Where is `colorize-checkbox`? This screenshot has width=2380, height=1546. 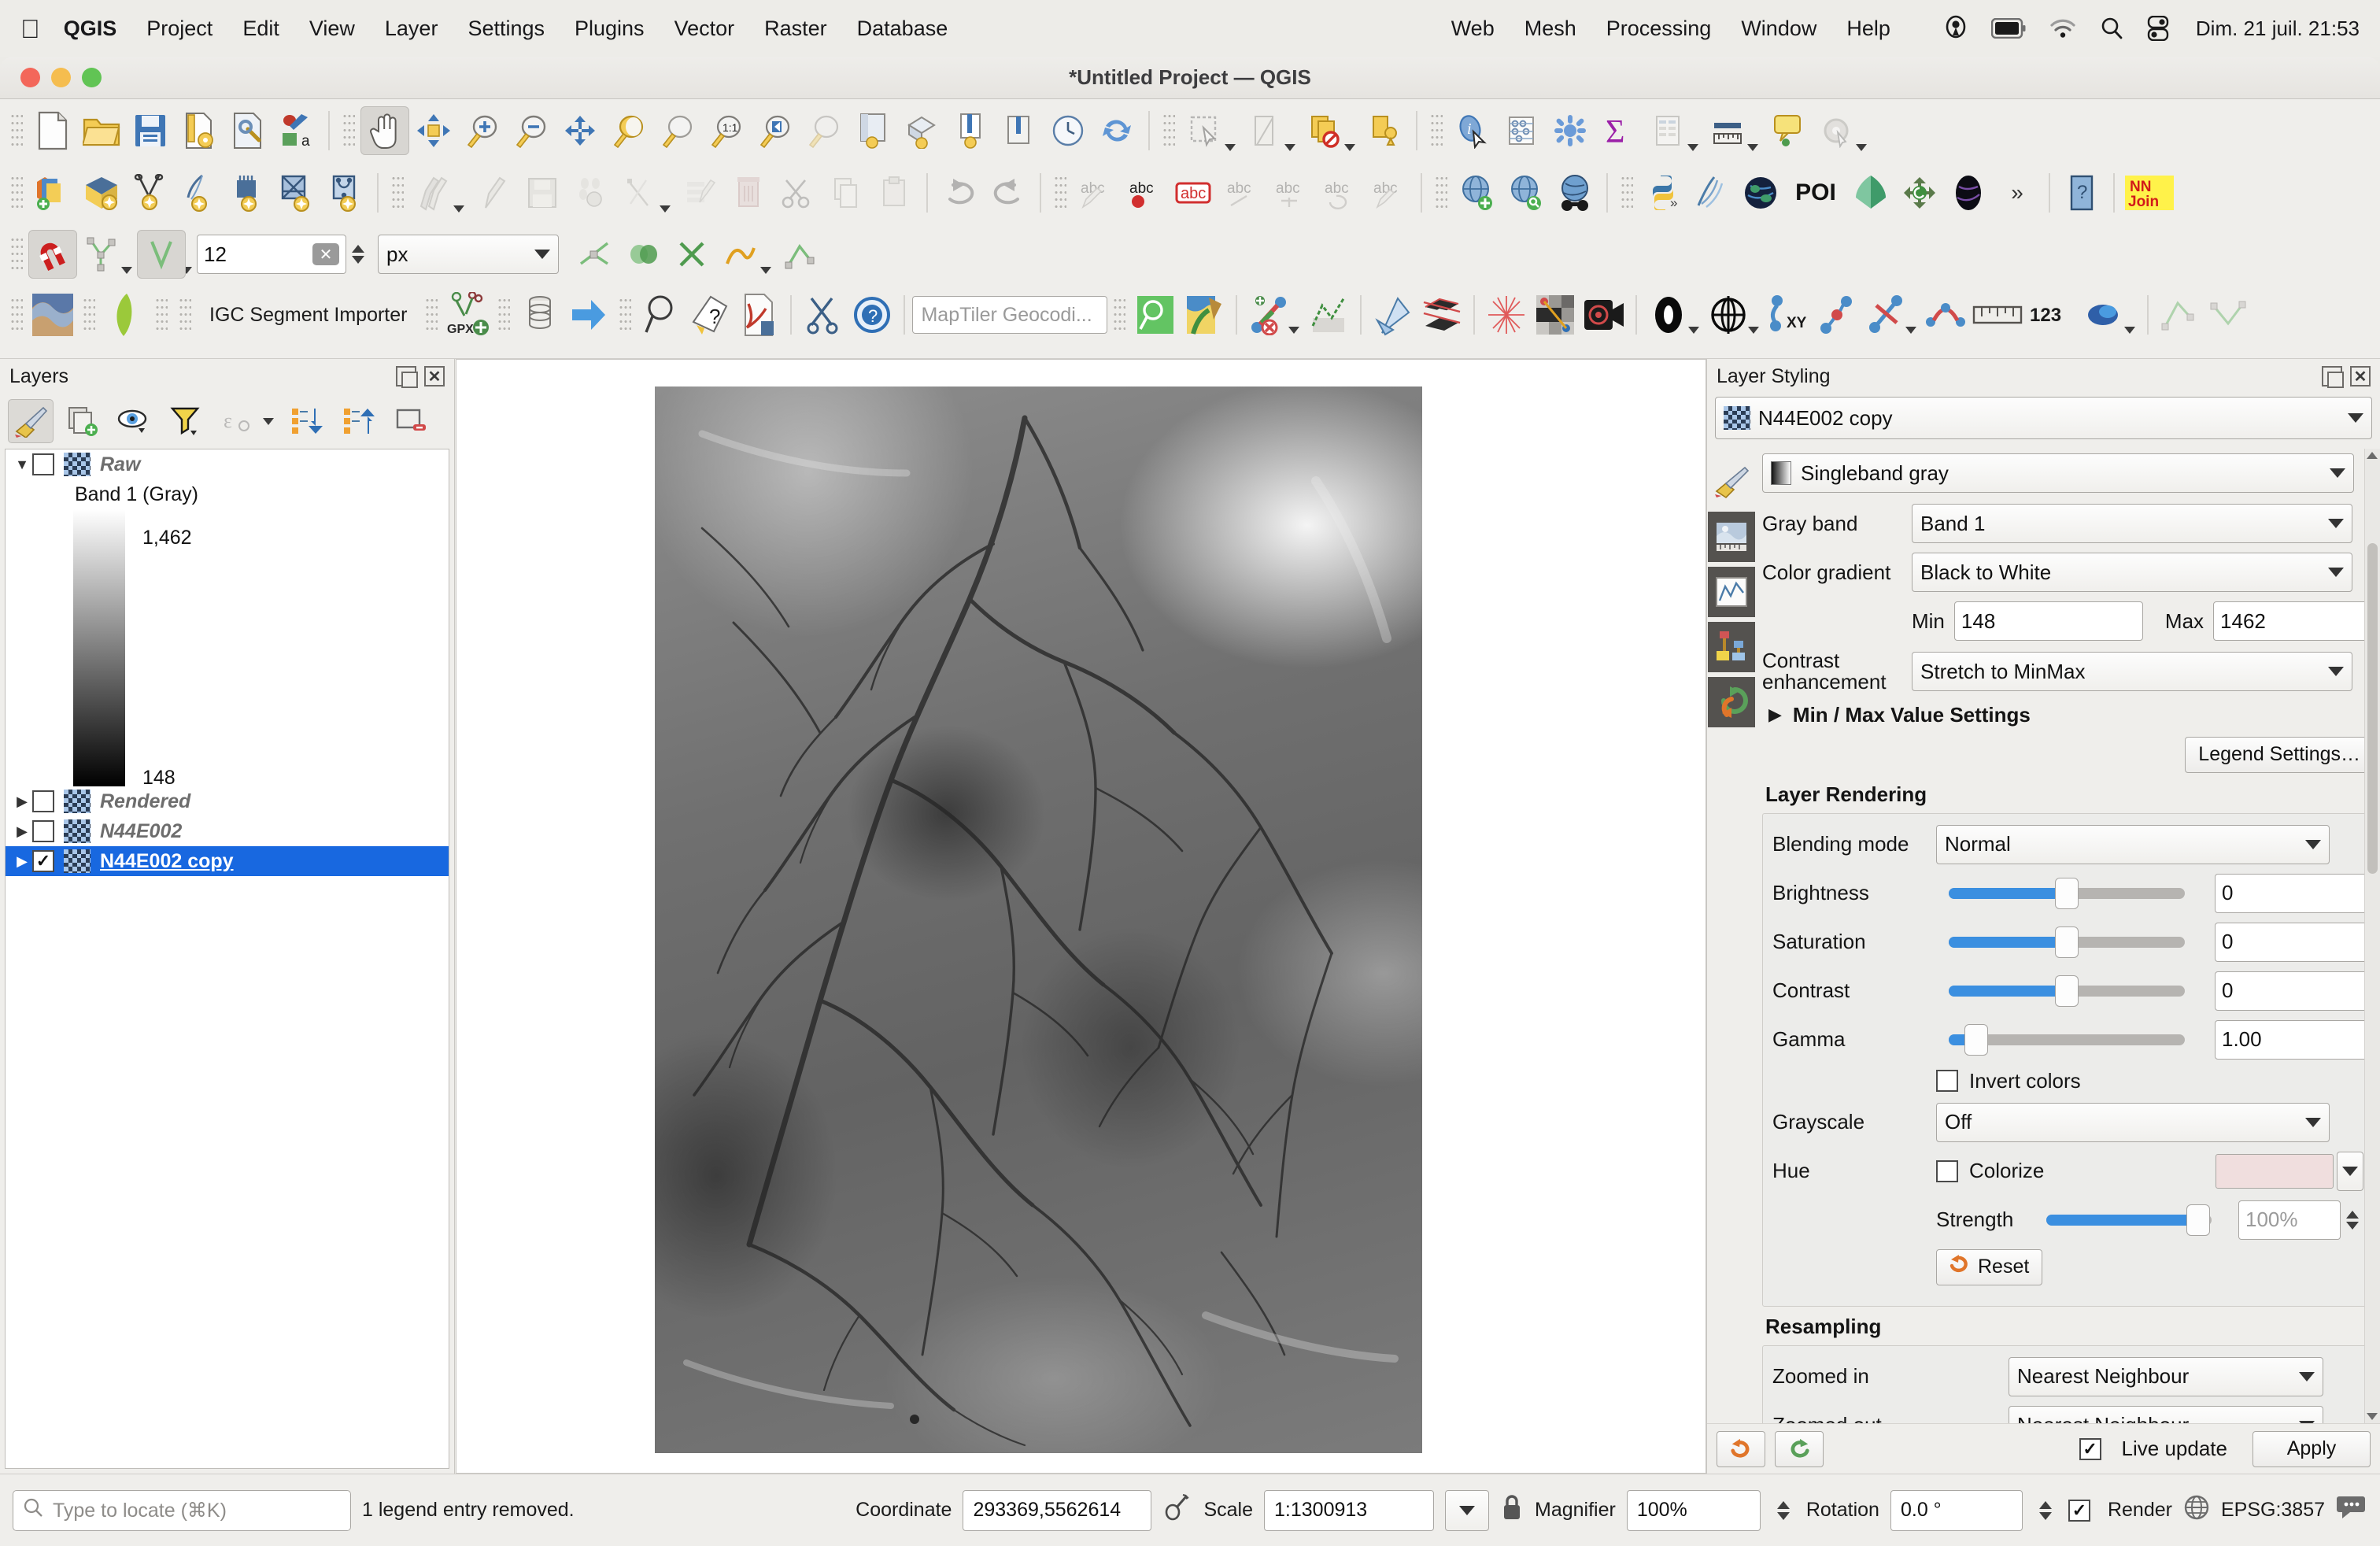
colorize-checkbox is located at coordinates (1947, 1171).